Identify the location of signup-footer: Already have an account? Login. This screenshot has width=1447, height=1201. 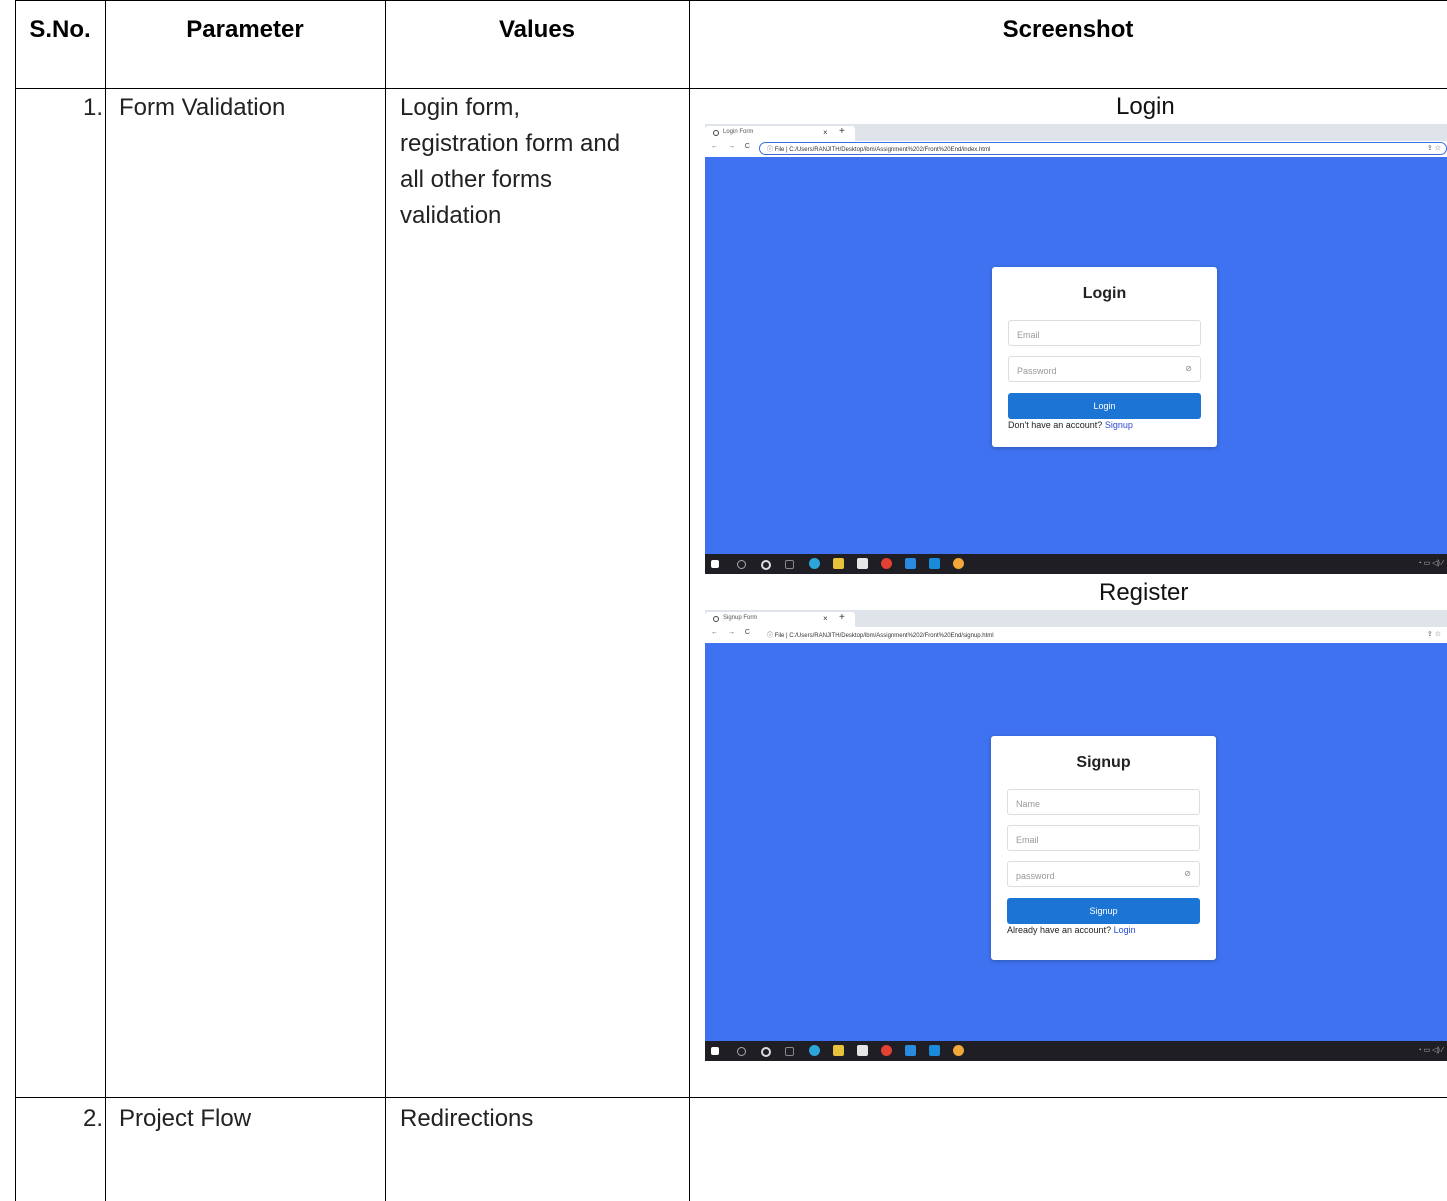
(1071, 930).